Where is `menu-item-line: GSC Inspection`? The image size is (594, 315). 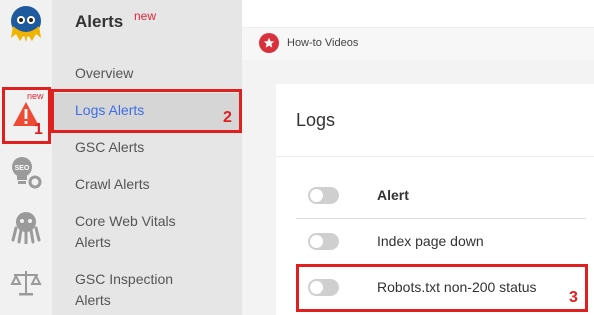 menu-item-line: GSC Inspection is located at coordinates (124, 279).